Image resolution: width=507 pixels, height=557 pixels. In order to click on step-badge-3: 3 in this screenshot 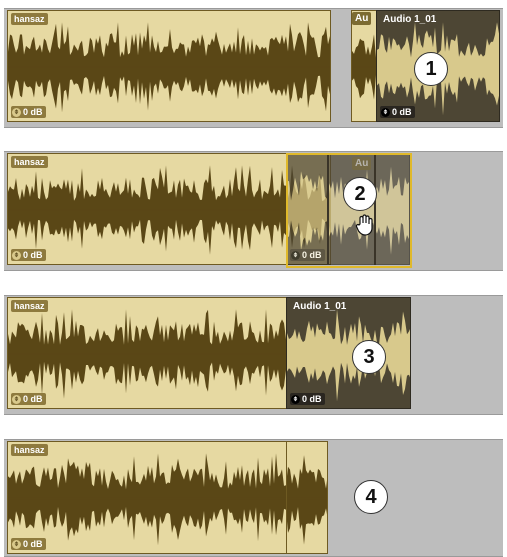, I will do `click(369, 357)`.